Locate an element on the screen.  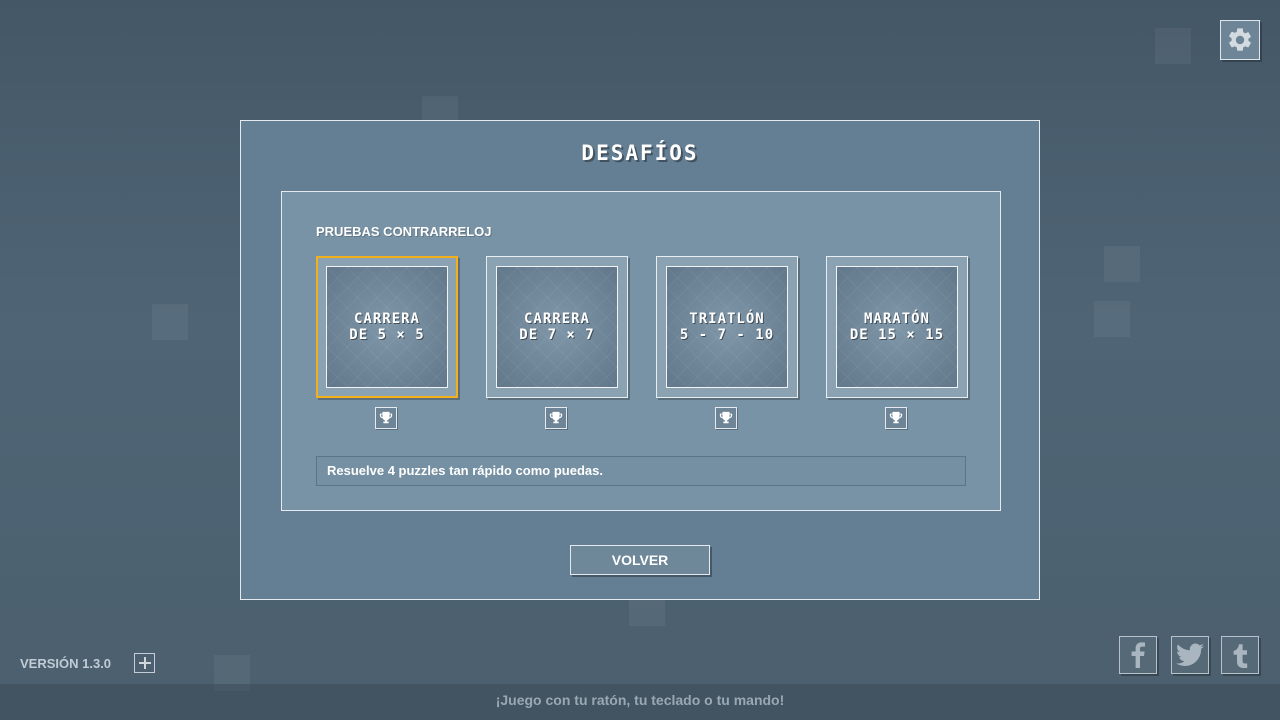
trophy-button-race-5x5 is located at coordinates (386, 418).